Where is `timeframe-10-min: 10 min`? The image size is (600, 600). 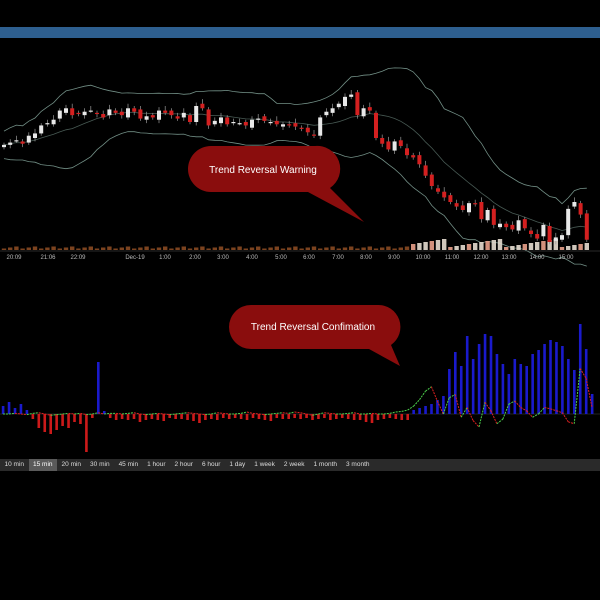 timeframe-10-min: 10 min is located at coordinates (14, 465).